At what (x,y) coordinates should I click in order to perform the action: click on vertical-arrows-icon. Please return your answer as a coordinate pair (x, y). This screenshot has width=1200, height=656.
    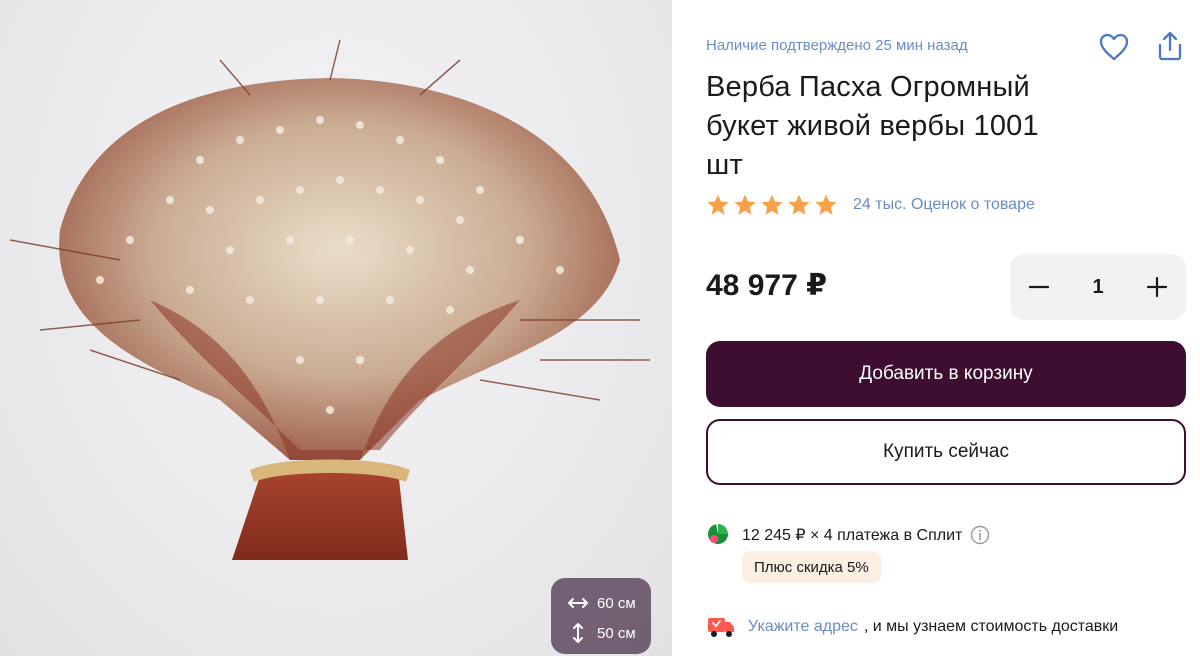
    Looking at the image, I should click on (578, 633).